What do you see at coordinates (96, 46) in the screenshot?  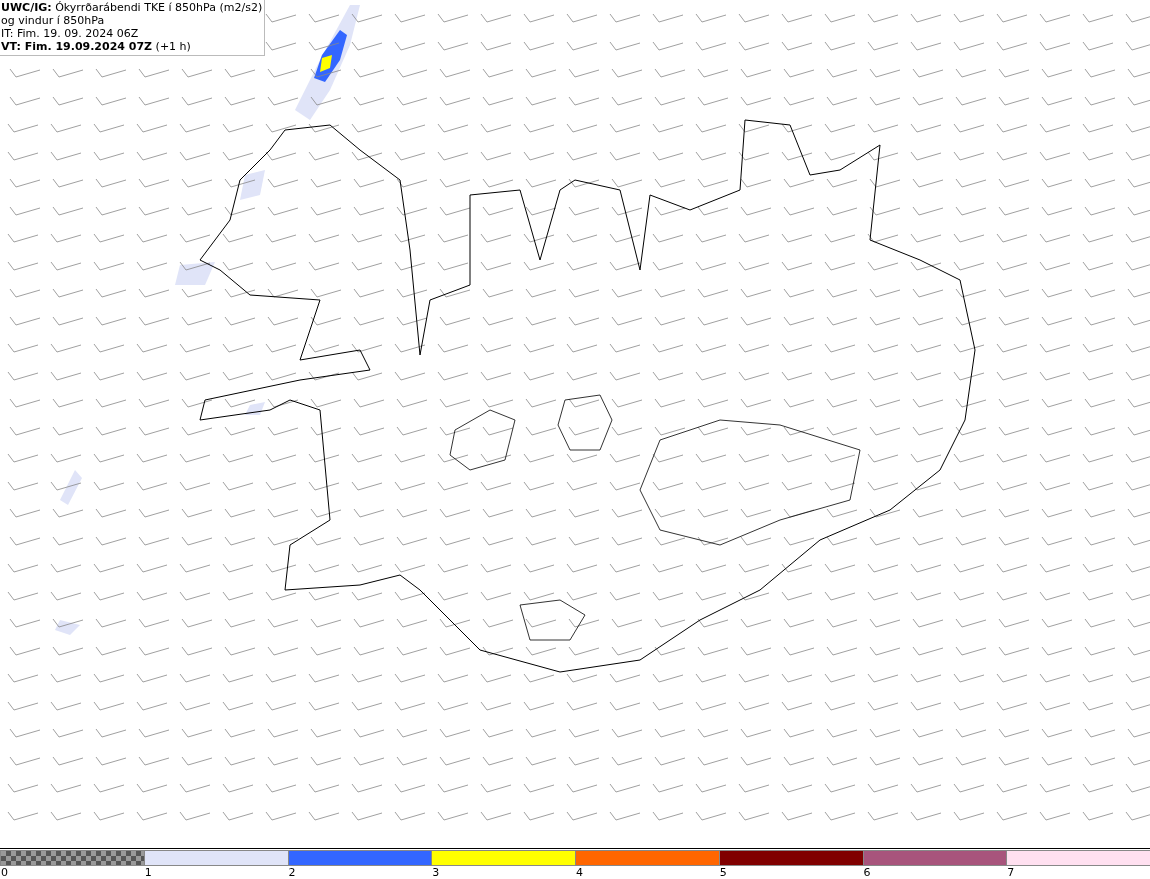 I see `header-text: VT: Fim. 19.09.2024 07Z (+1 h)` at bounding box center [96, 46].